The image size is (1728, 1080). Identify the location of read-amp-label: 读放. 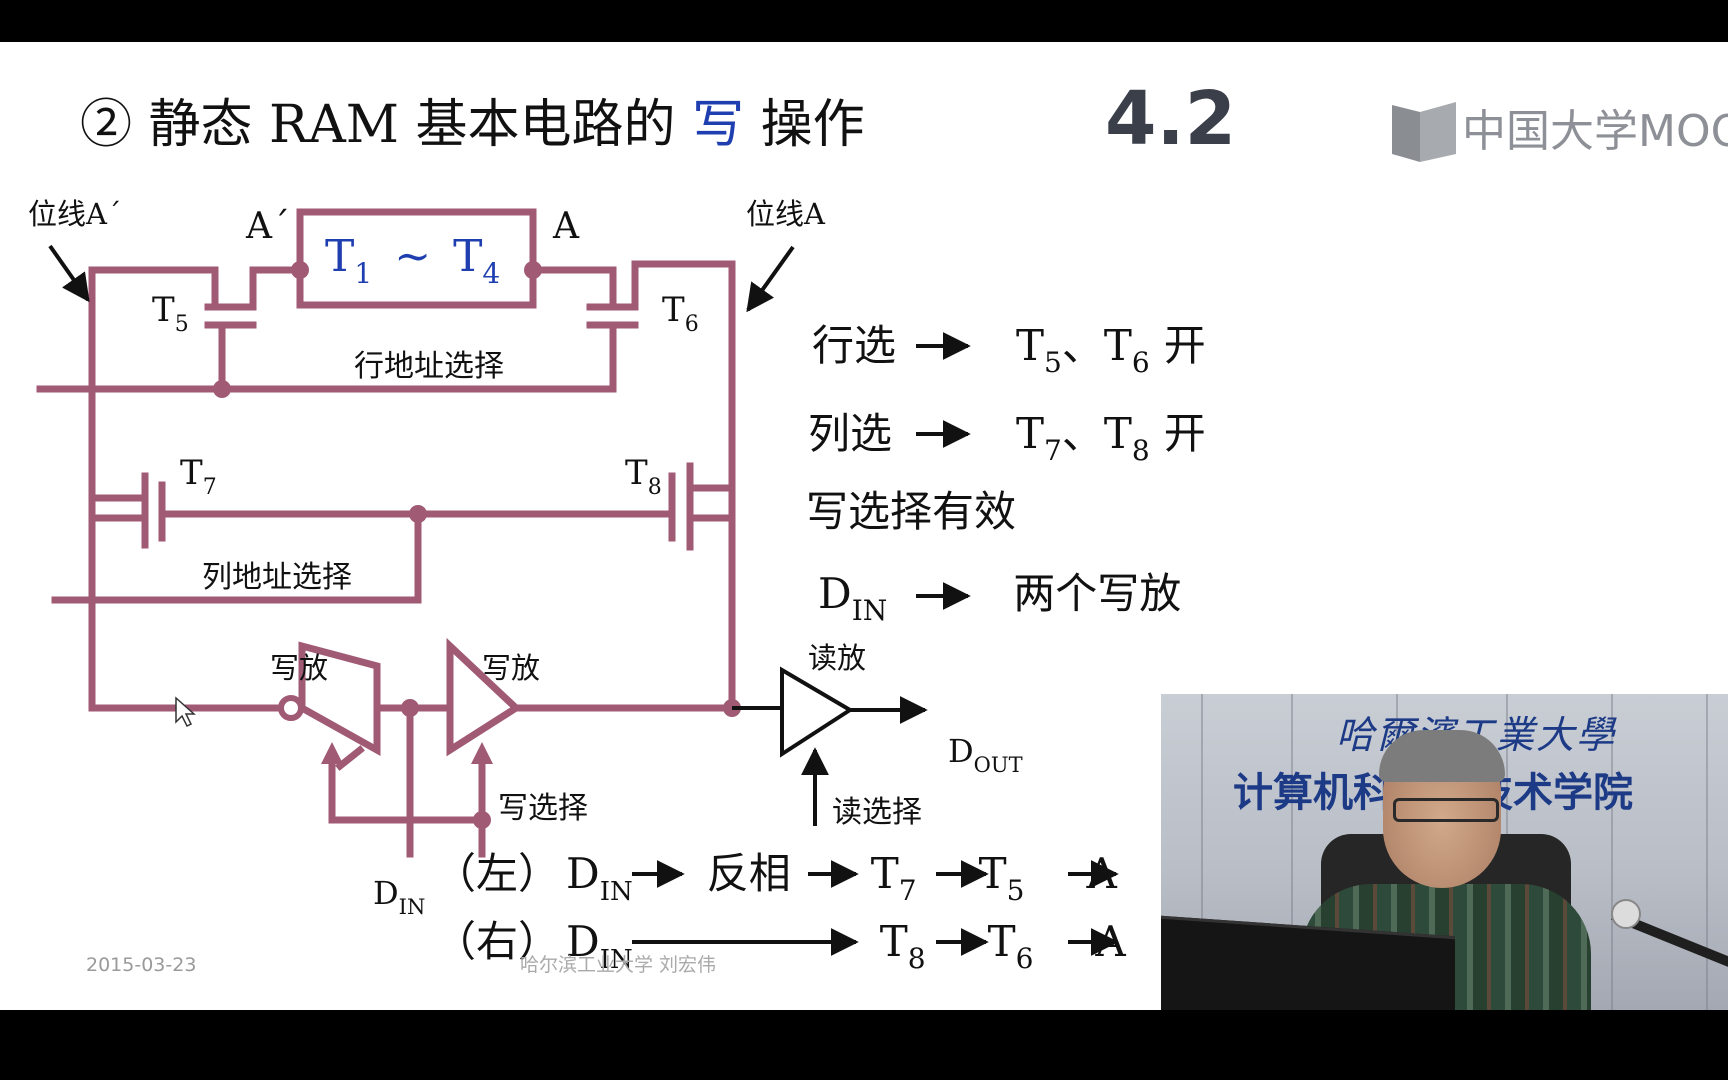
(837, 658).